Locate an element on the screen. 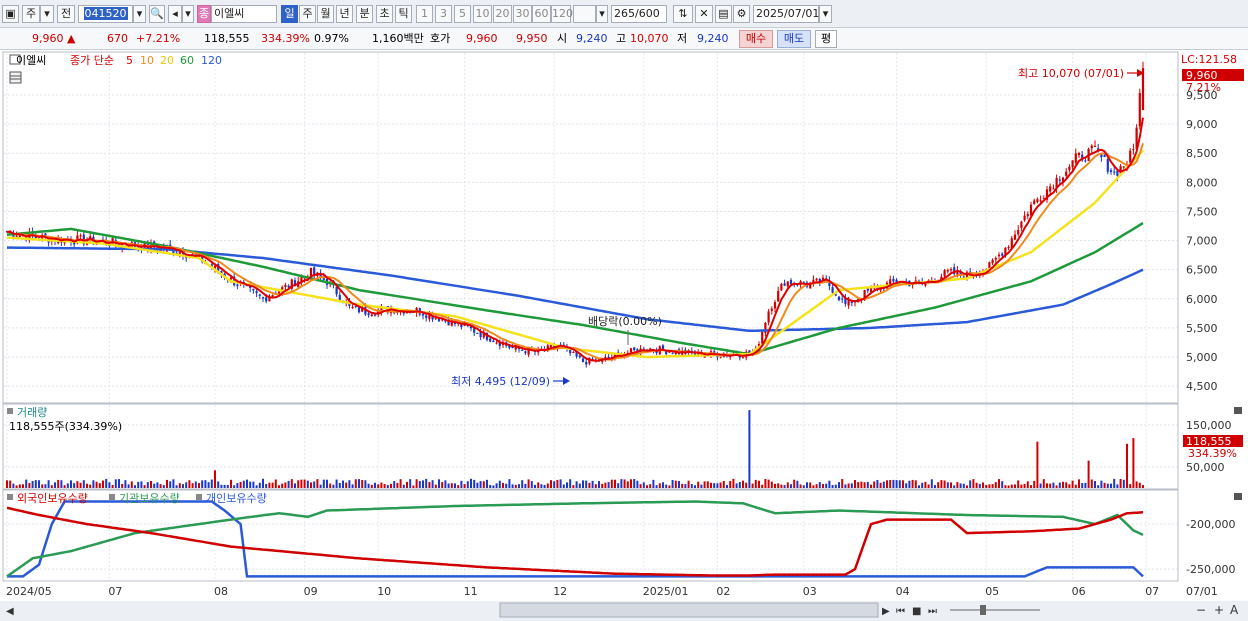 This screenshot has width=1248, height=621. ma60-label: 60 is located at coordinates (187, 60).